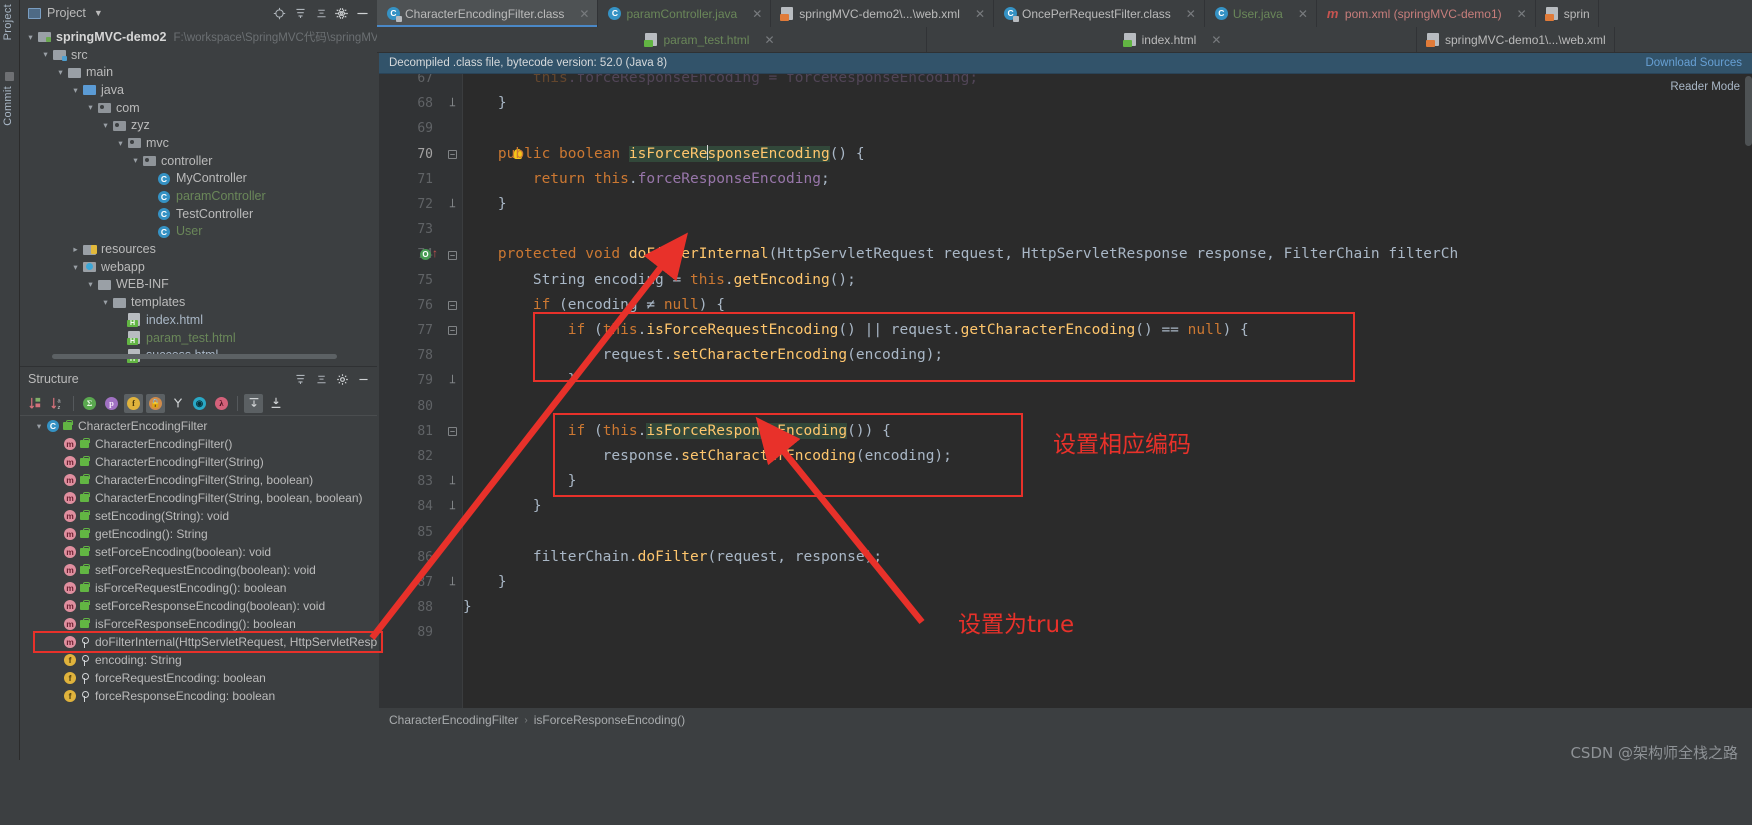 This screenshot has width=1752, height=825. What do you see at coordinates (453, 720) in the screenshot?
I see `breadcrumb-class: CharacterEncodingFilter` at bounding box center [453, 720].